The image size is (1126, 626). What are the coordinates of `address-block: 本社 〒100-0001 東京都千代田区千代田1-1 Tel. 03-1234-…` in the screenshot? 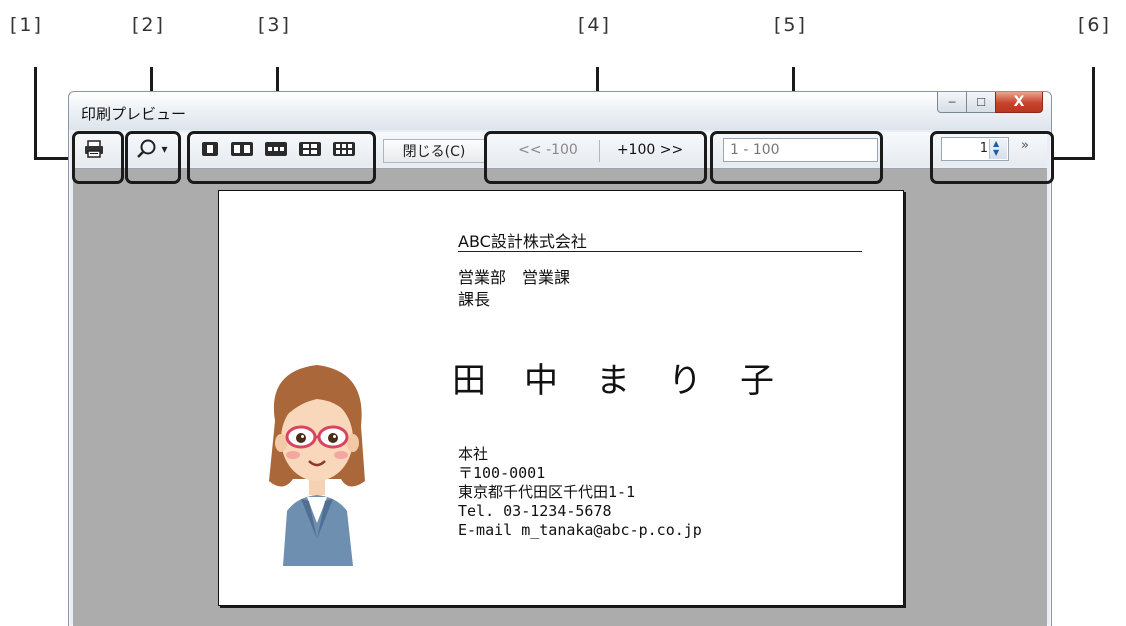 It's located at (580, 492).